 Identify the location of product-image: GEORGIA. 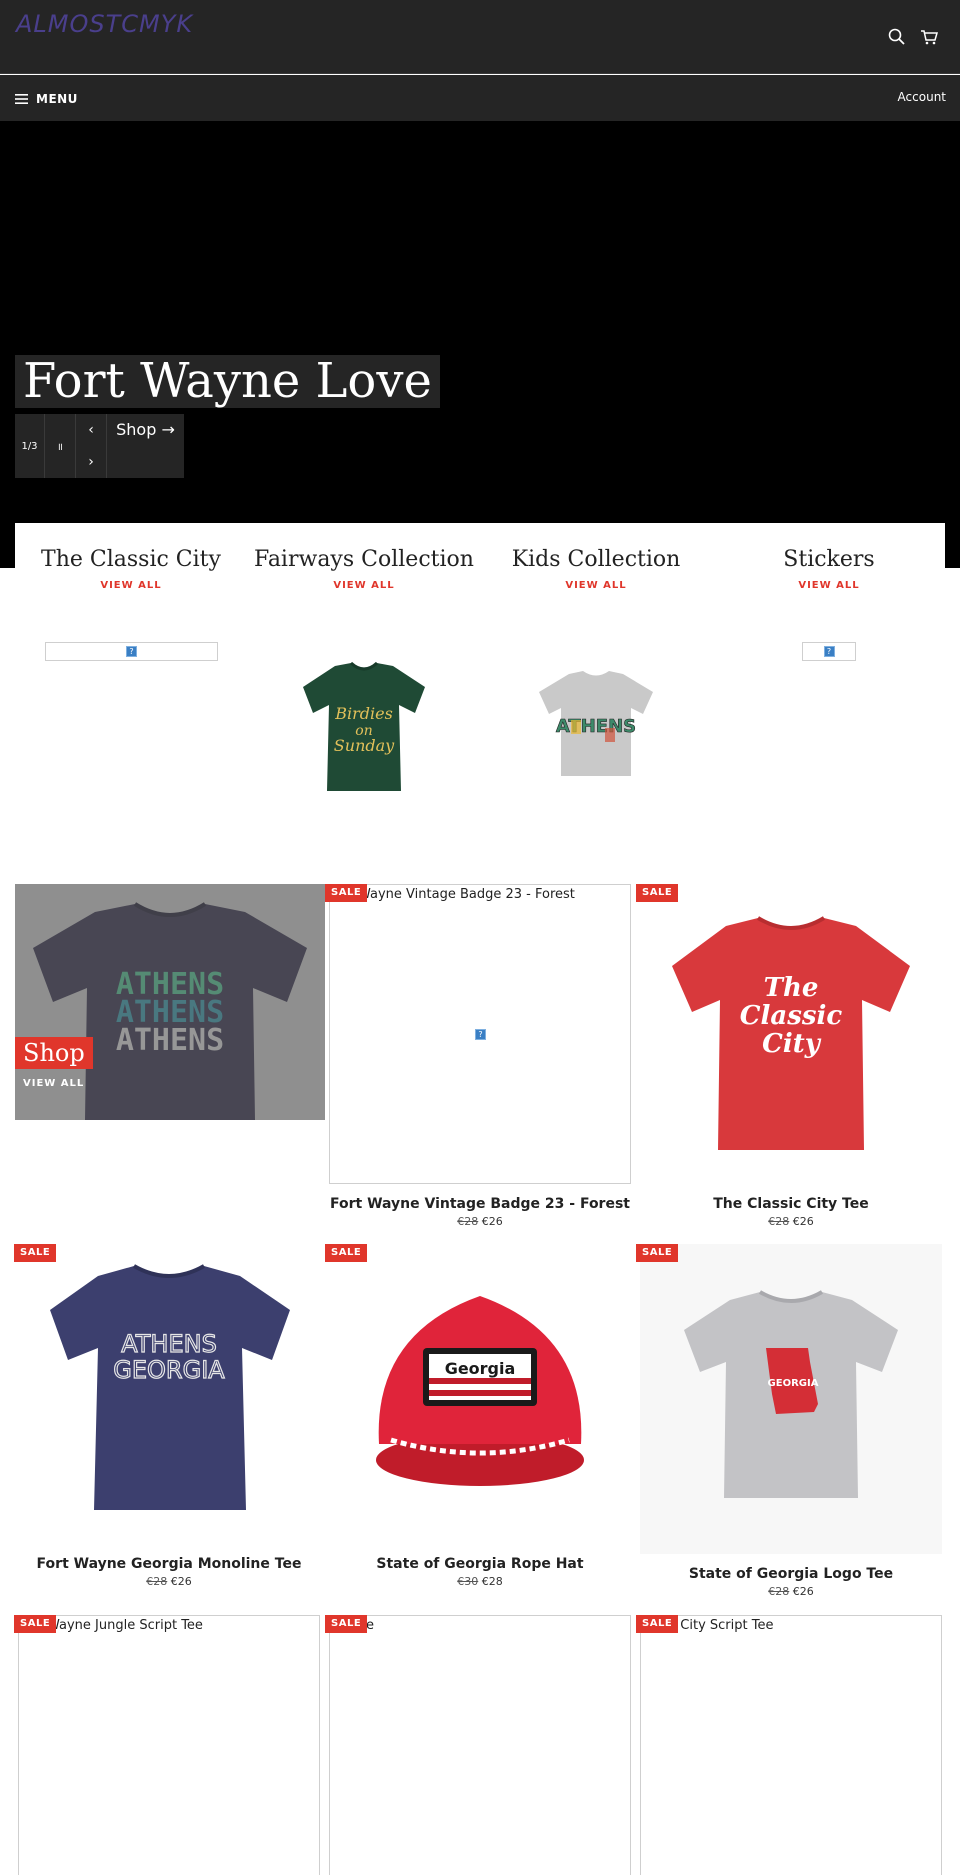
(791, 1399).